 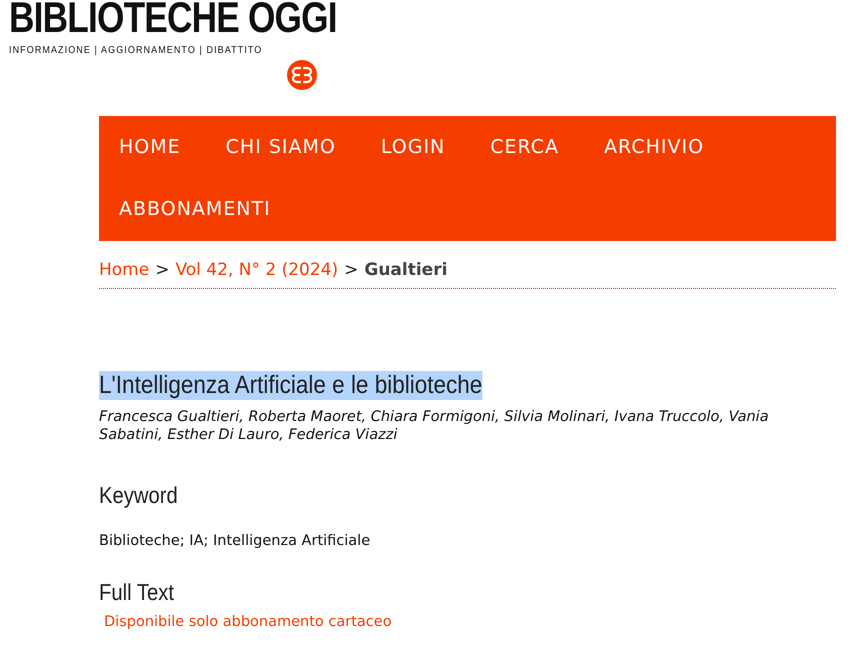 What do you see at coordinates (657, 147) in the screenshot?
I see `nav-link: ARCHIVIO` at bounding box center [657, 147].